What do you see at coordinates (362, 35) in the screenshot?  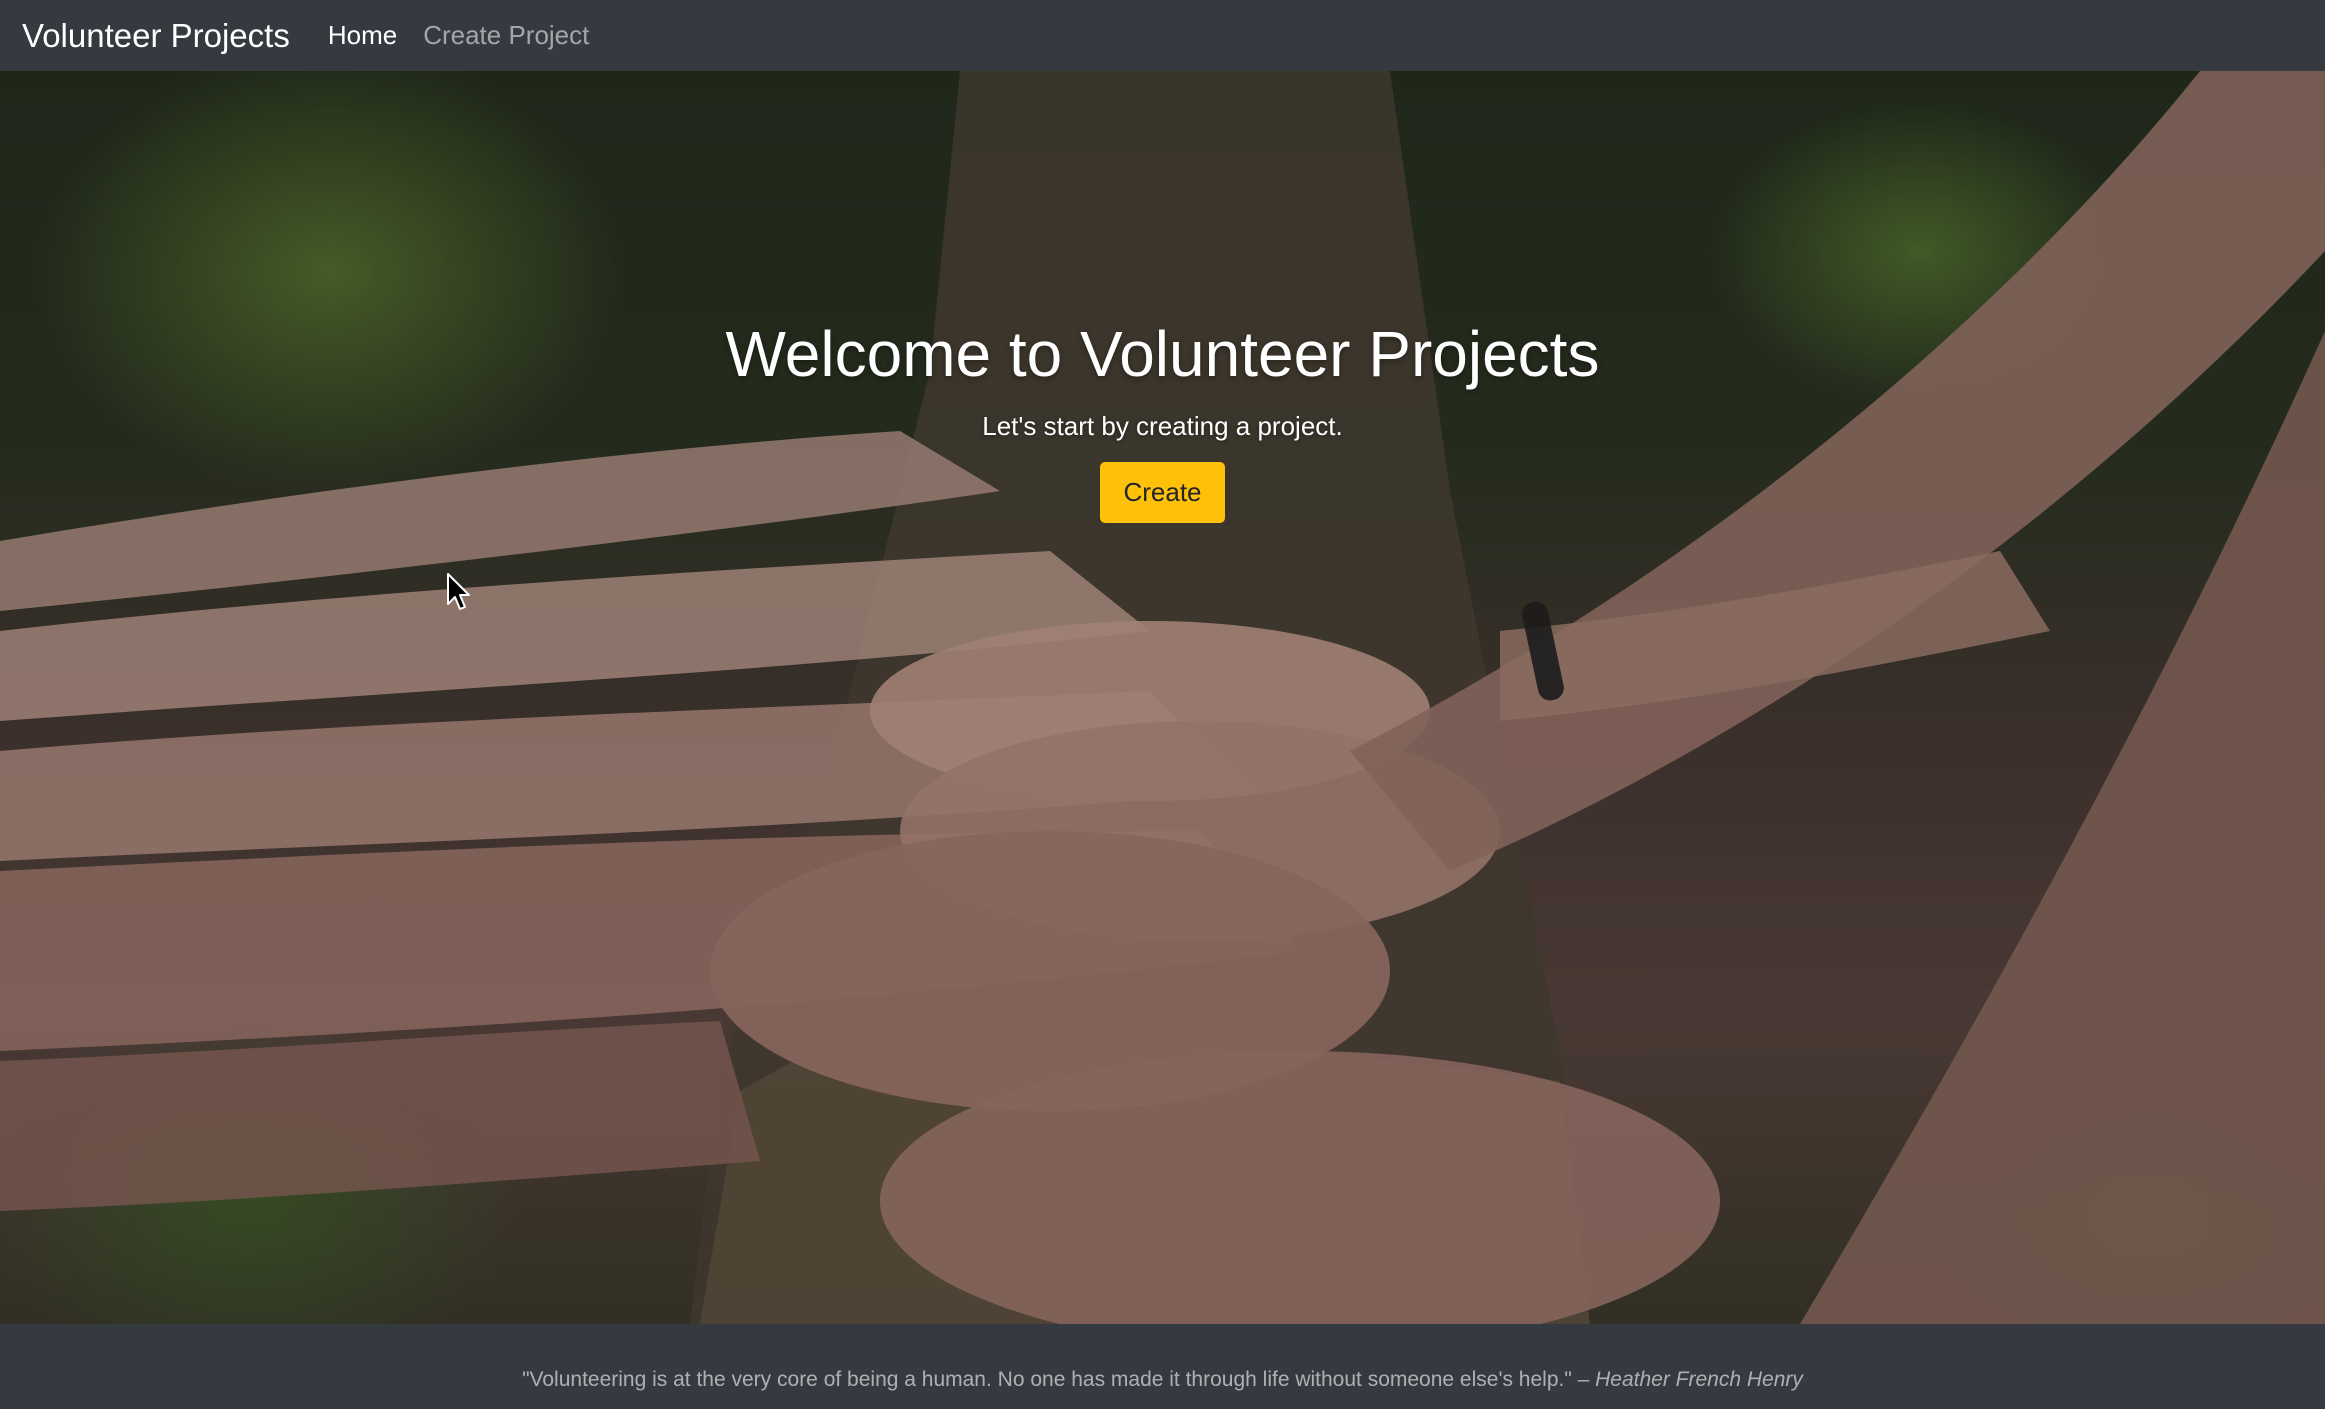 I see `nav-link-home: Home` at bounding box center [362, 35].